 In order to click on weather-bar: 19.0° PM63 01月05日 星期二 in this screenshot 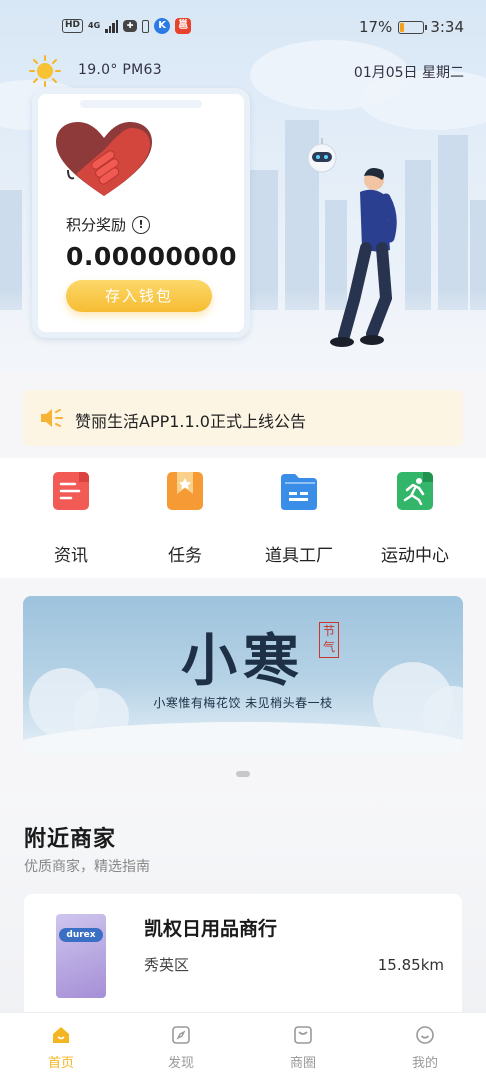, I will do `click(248, 70)`.